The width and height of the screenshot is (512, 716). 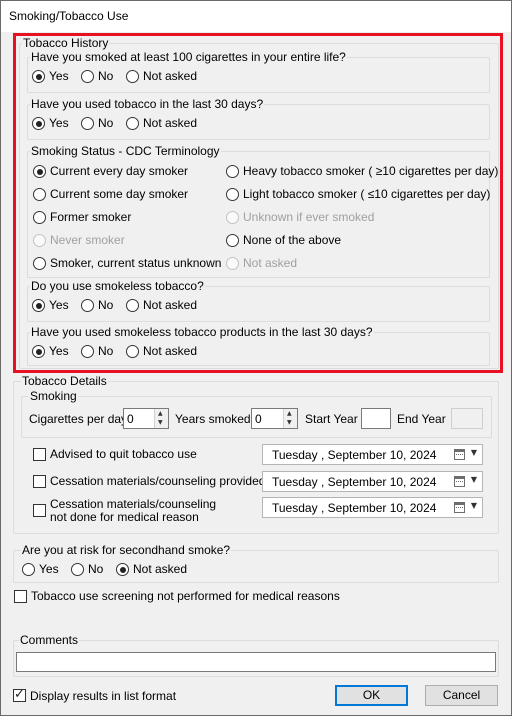 What do you see at coordinates (39, 263) in the screenshot?
I see `status-unknown-current-radio` at bounding box center [39, 263].